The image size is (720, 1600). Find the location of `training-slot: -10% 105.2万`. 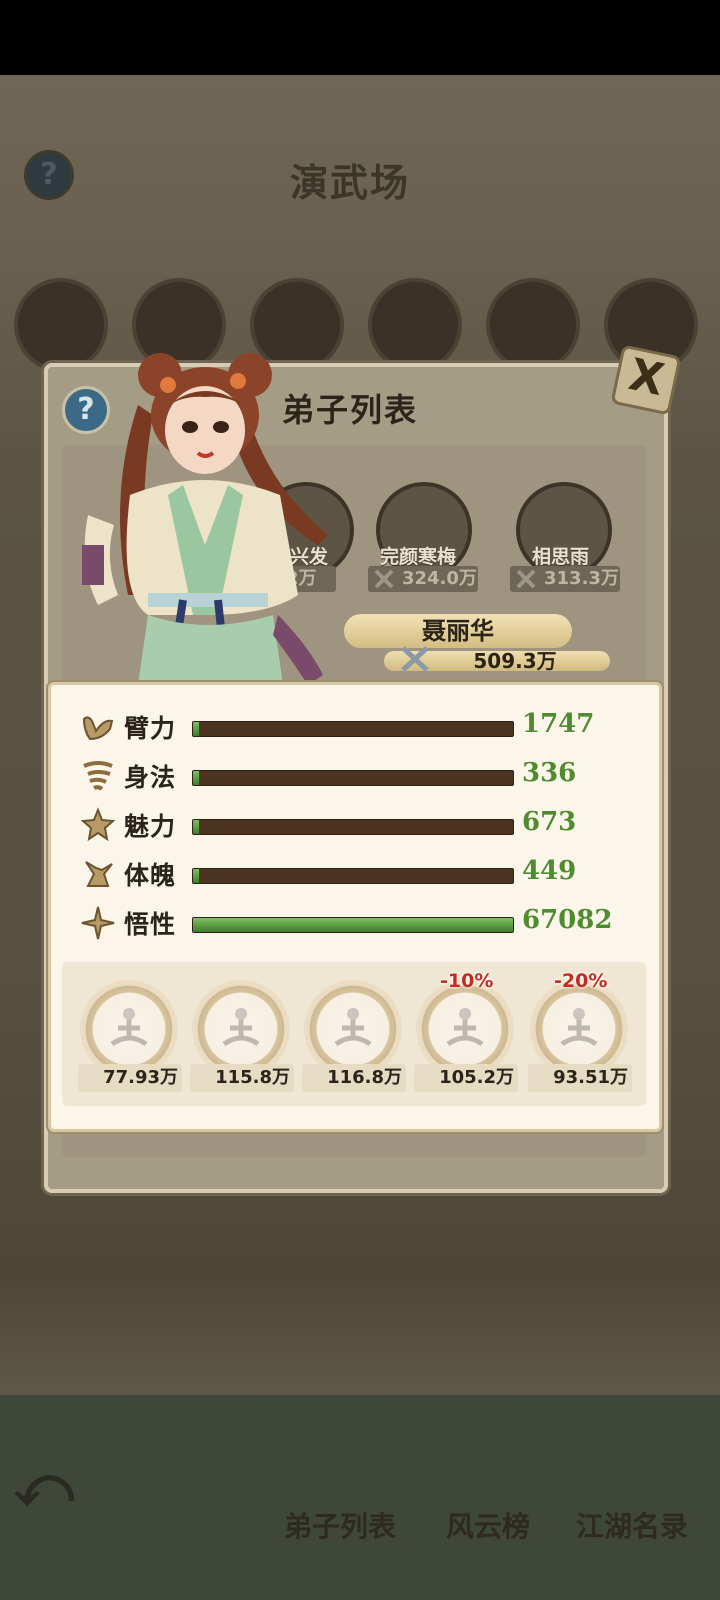

training-slot: -10% 105.2万 is located at coordinates (466, 1035).